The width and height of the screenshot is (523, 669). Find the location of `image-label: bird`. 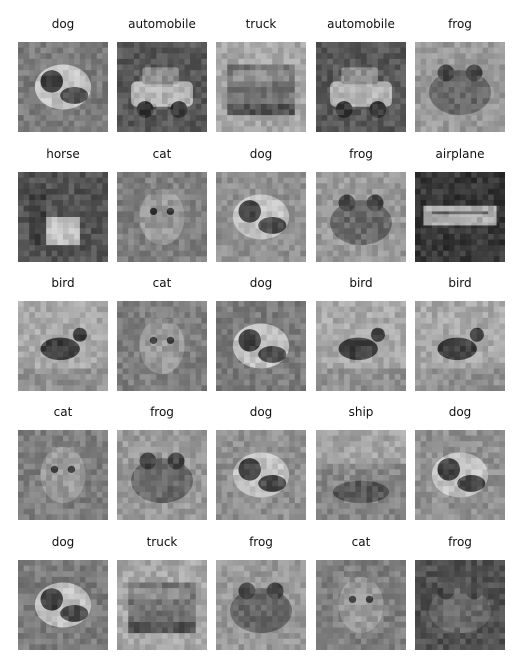

image-label: bird is located at coordinates (460, 283).